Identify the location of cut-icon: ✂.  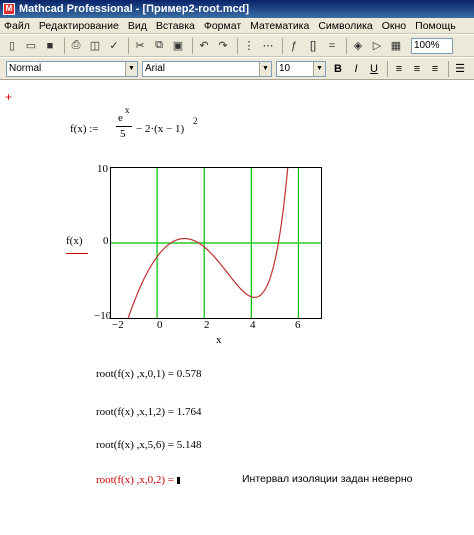
(140, 46).